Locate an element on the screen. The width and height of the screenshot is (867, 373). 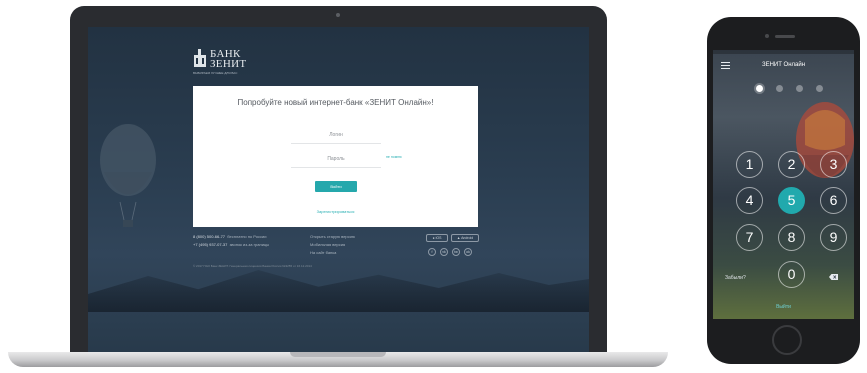
keypad-key-2: 2 is located at coordinates (791, 164).